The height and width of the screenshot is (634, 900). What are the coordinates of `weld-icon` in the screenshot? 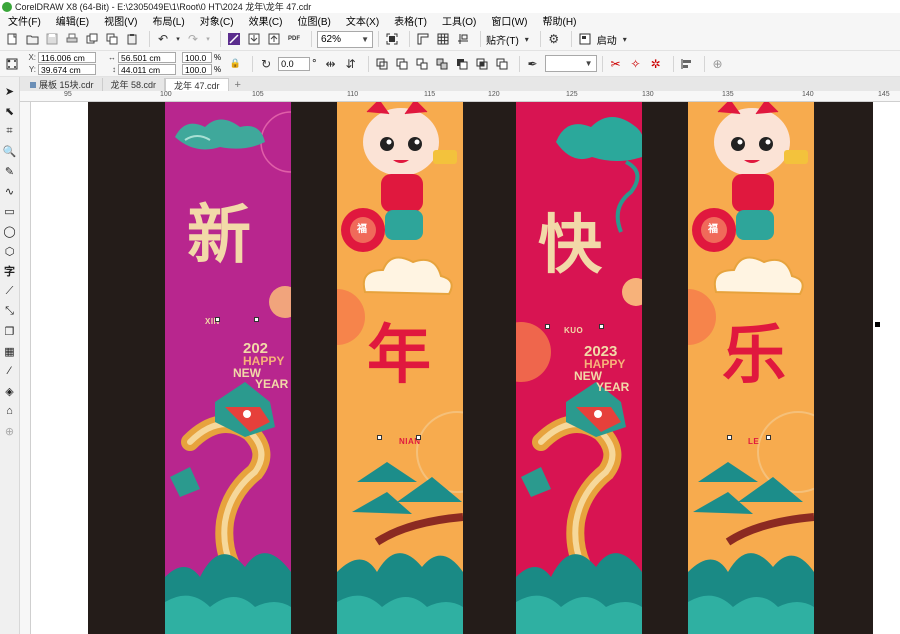 It's located at (442, 64).